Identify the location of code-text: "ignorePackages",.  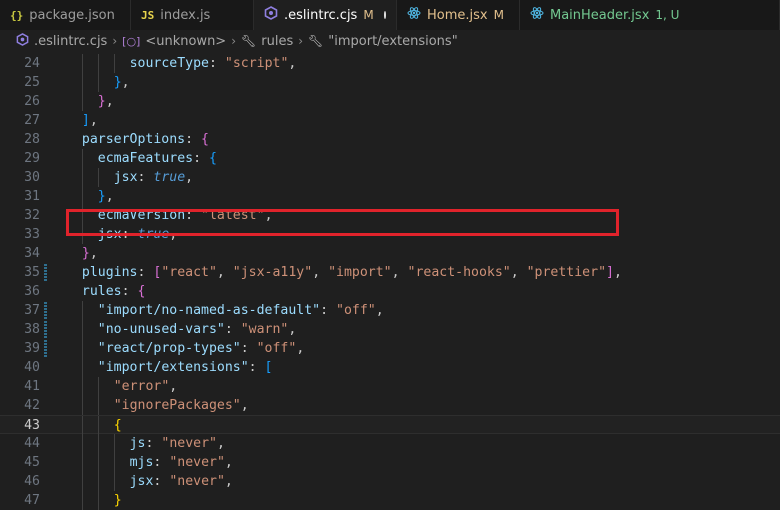
(181, 405).